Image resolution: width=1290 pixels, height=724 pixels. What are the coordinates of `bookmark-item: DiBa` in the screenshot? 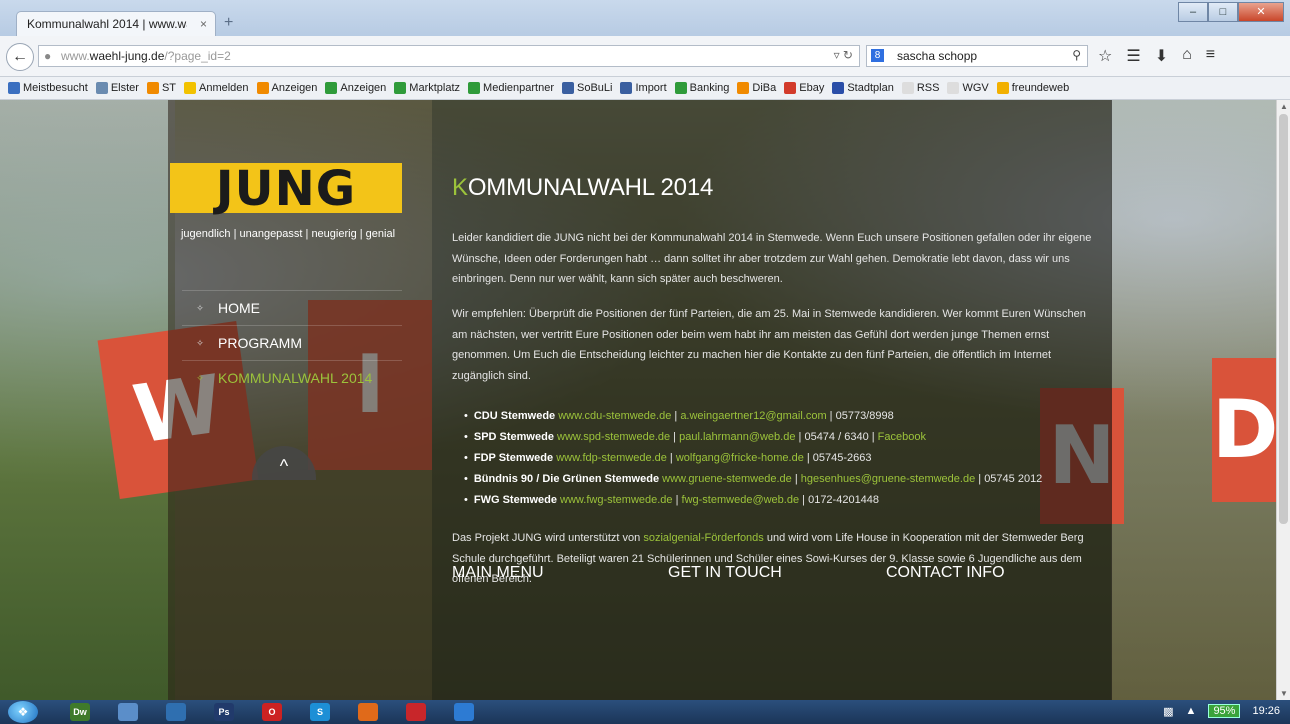 It's located at (756, 88).